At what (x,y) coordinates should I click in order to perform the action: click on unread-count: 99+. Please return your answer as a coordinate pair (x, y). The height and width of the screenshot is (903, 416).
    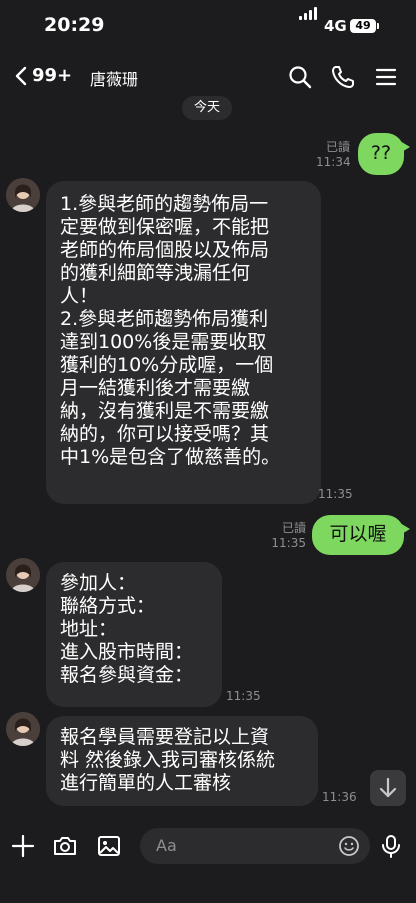
    Looking at the image, I should click on (52, 75).